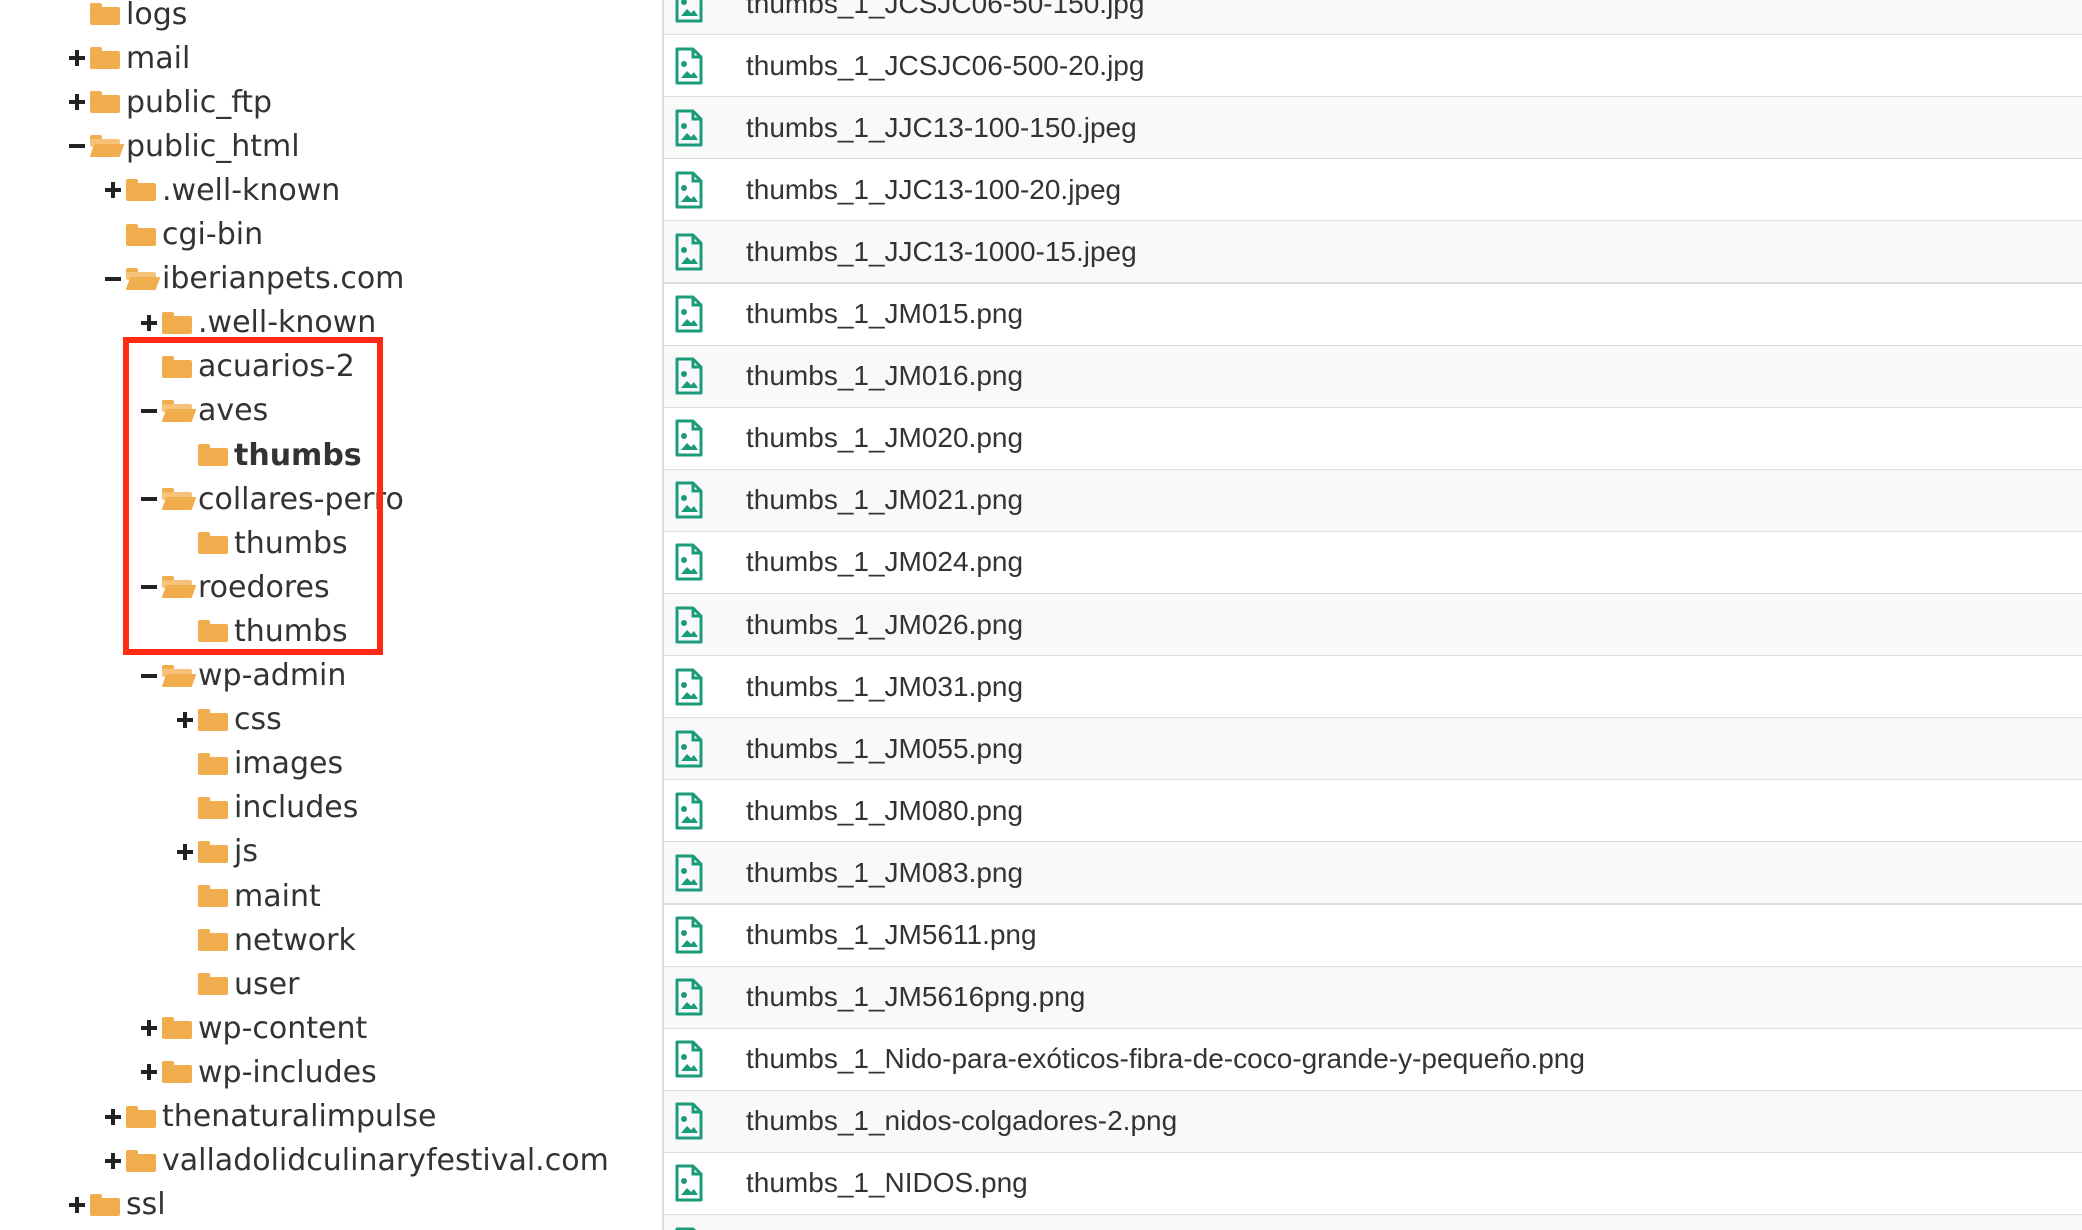 The image size is (2082, 1230). Describe the element at coordinates (267, 984) in the screenshot. I see `tree-item-label: user` at that location.